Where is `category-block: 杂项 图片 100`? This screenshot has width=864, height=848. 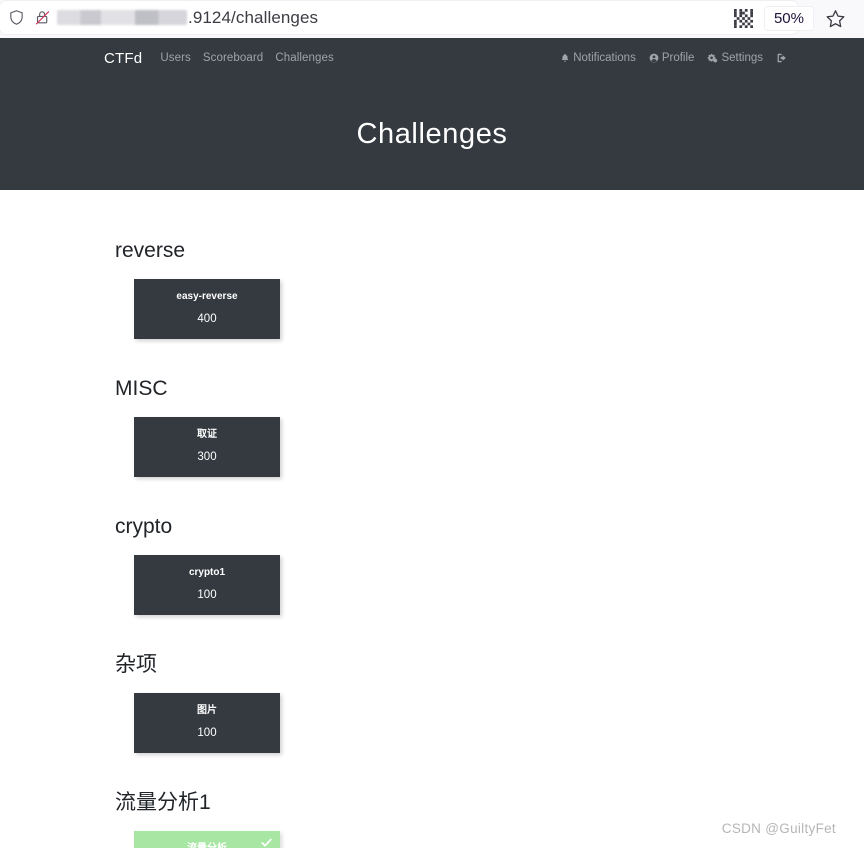 category-block: 杂项 图片 100 is located at coordinates (432, 703).